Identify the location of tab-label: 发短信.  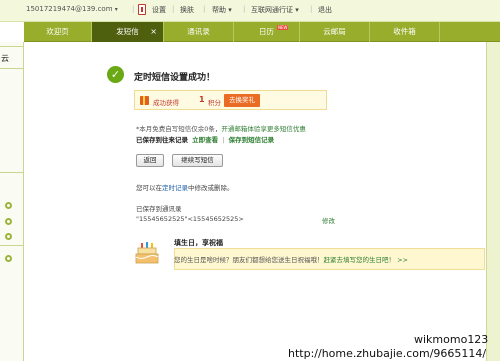
(127, 31).